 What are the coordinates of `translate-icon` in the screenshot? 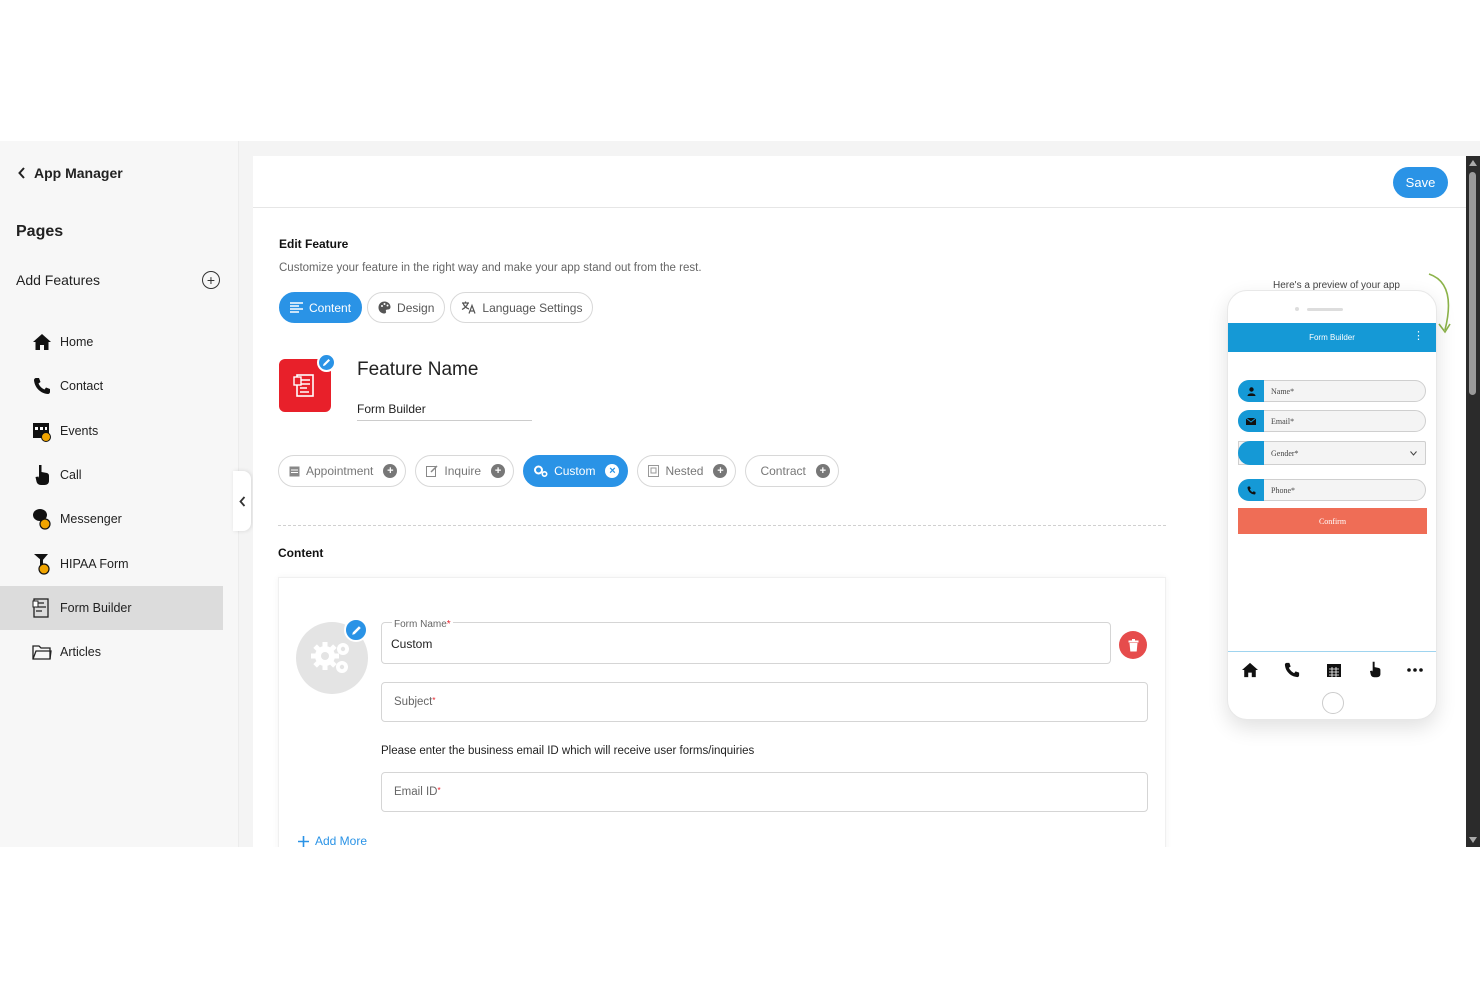 It's located at (469, 307).